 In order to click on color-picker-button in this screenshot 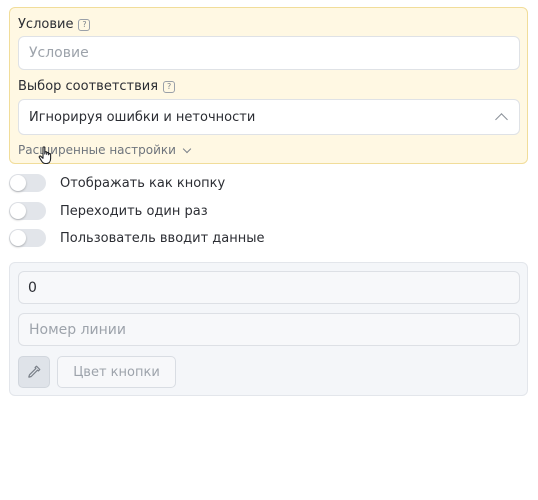, I will do `click(34, 372)`.